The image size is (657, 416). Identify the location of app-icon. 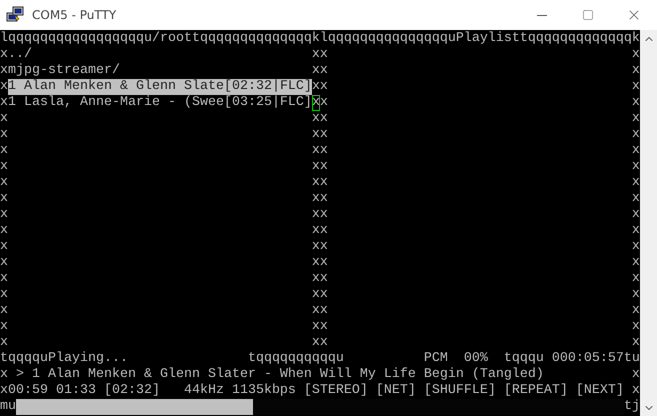
(15, 15).